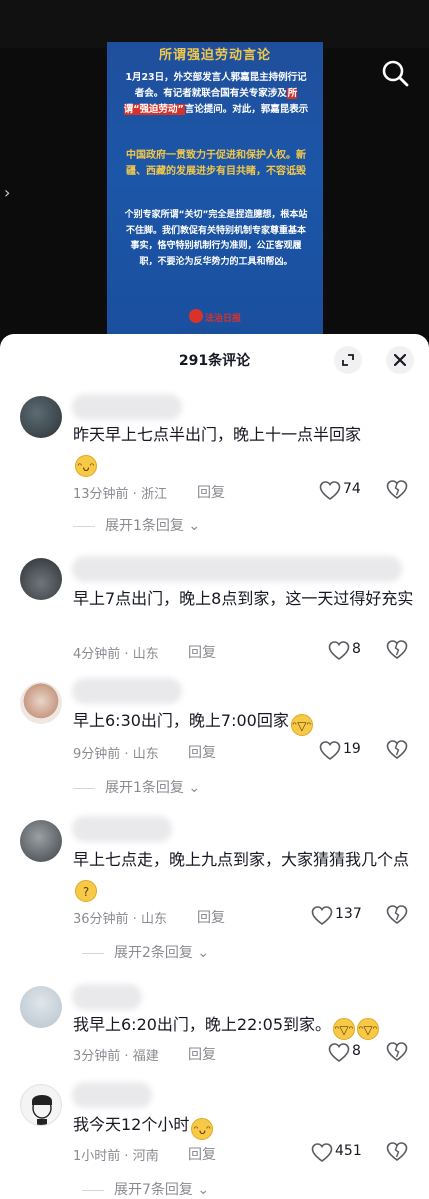 The image size is (429, 1199). Describe the element at coordinates (97, 1056) in the screenshot. I see `comment-time: 3分钟前` at that location.